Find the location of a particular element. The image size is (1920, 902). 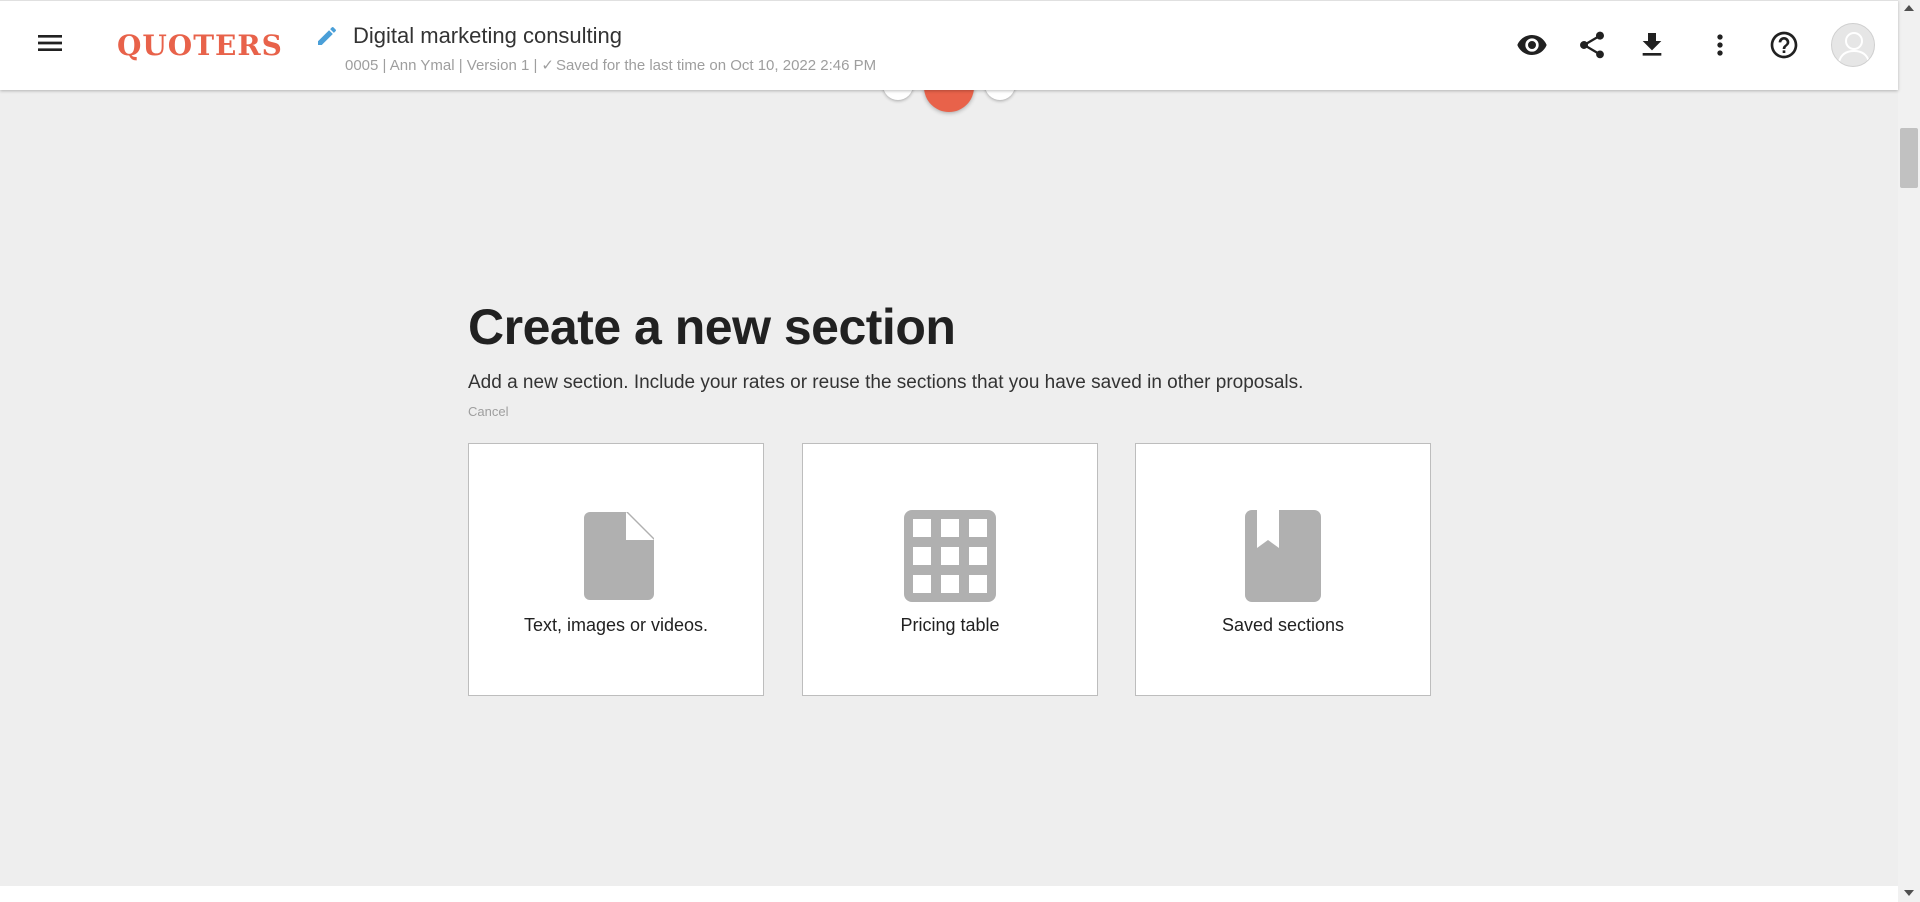

scroll-up-icon is located at coordinates (1909, 8).